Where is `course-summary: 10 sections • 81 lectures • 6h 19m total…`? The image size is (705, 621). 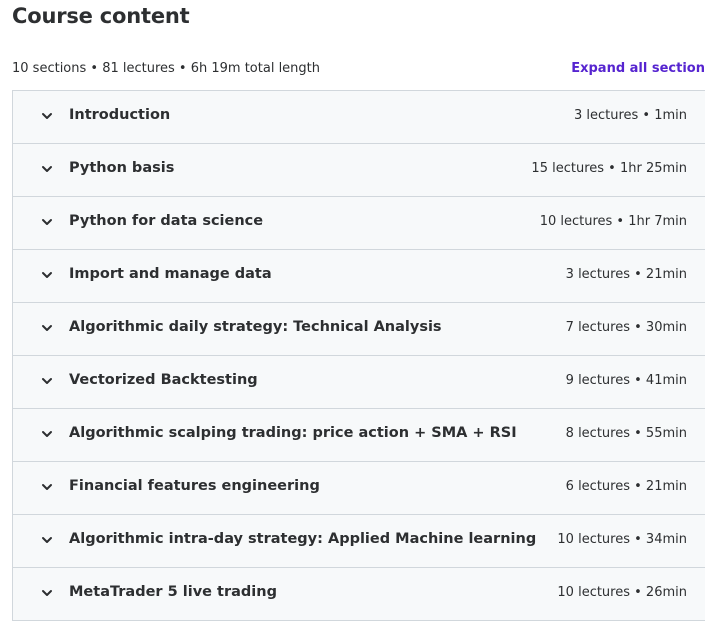
course-summary: 10 sections • 81 lectures • 6h 19m total… is located at coordinates (166, 68).